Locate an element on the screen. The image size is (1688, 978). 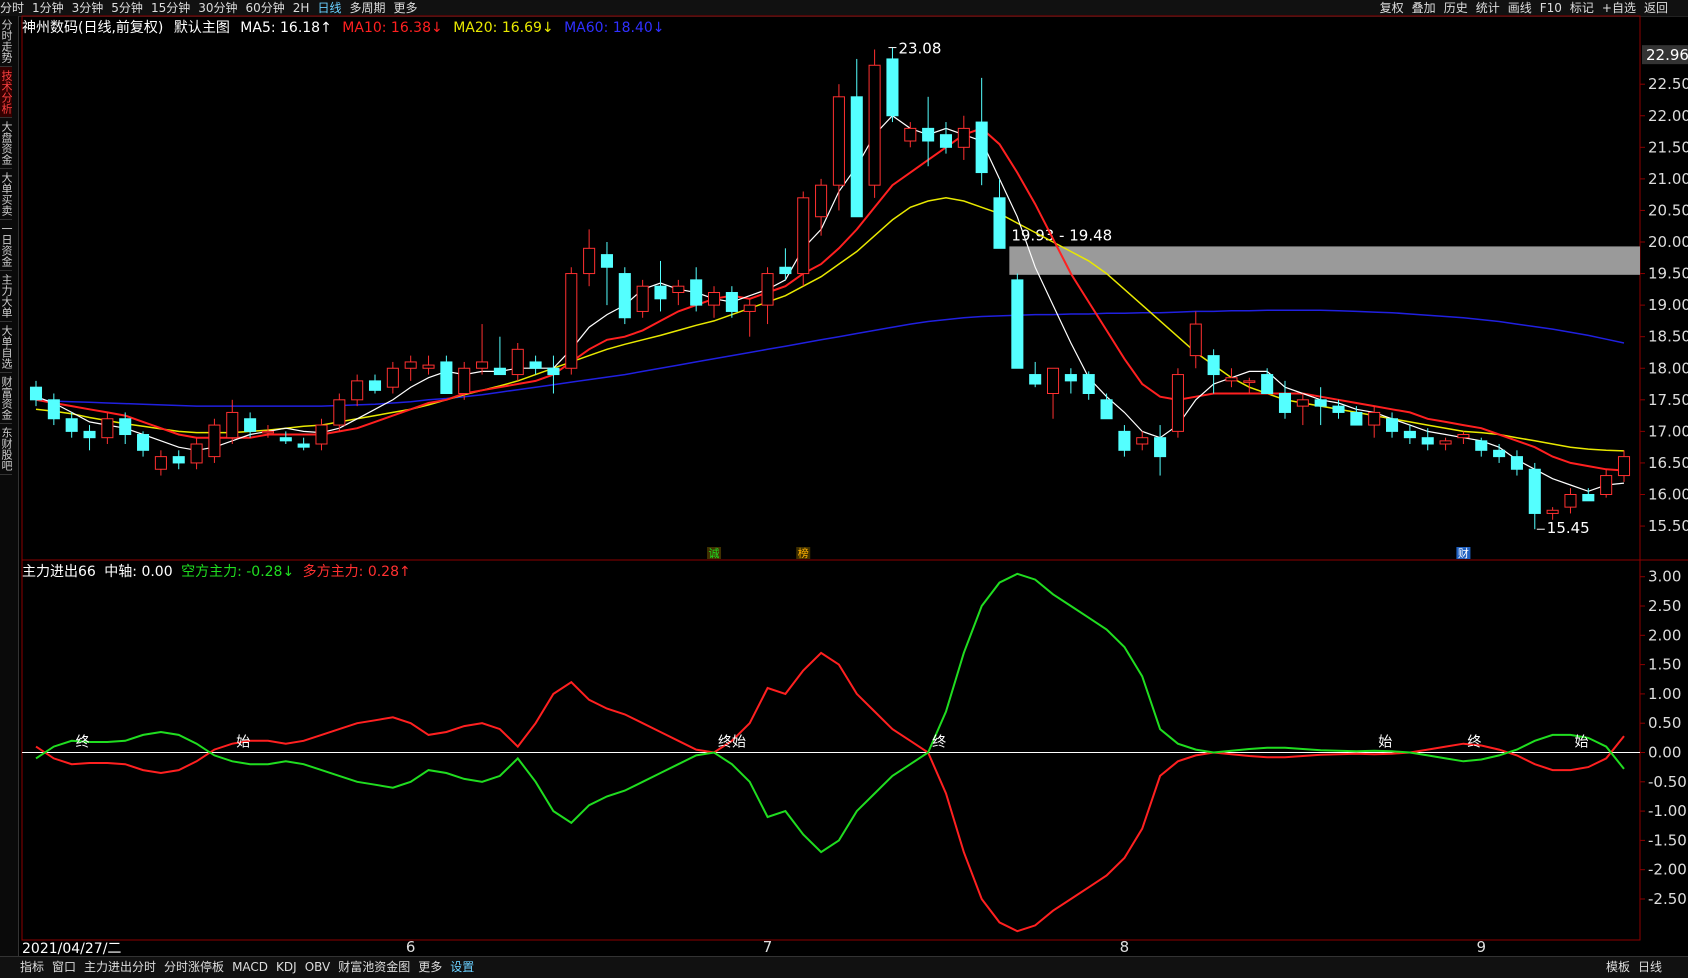
price-range-band is located at coordinates (1324, 260).